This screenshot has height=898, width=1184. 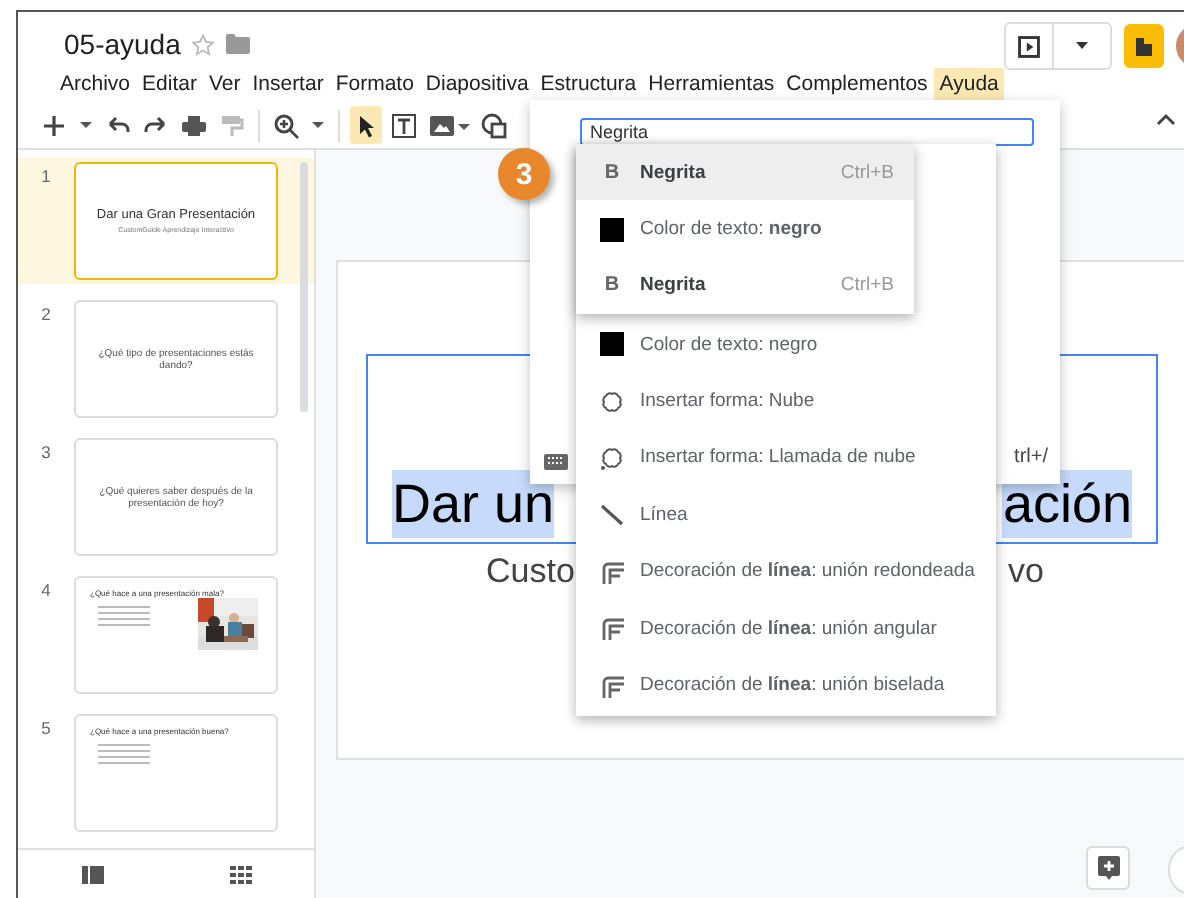 I want to click on slide-number: 3, so click(x=46, y=451).